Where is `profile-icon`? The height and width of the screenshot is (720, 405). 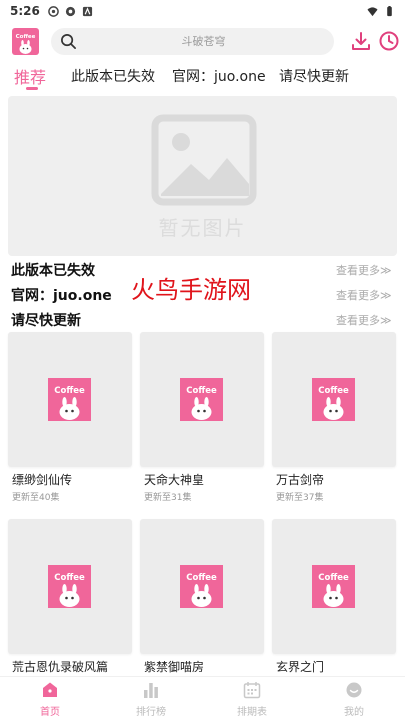 profile-icon is located at coordinates (354, 690).